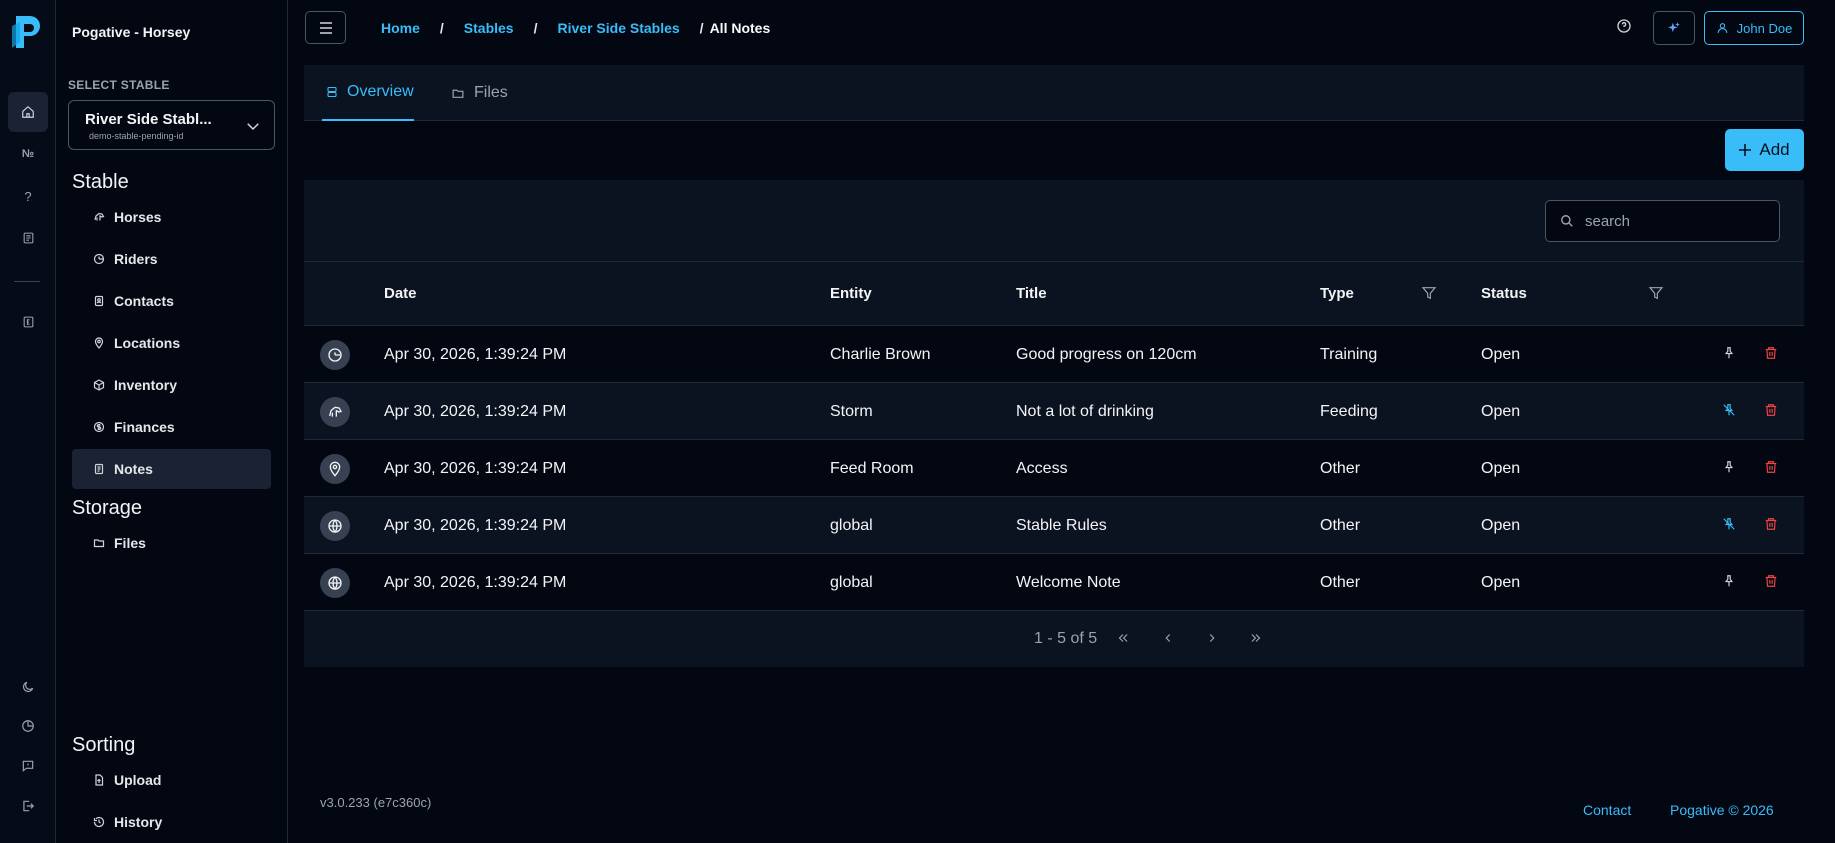 This screenshot has height=843, width=1835. Describe the element at coordinates (400, 28) in the screenshot. I see `breadcrumb-home: Home` at that location.